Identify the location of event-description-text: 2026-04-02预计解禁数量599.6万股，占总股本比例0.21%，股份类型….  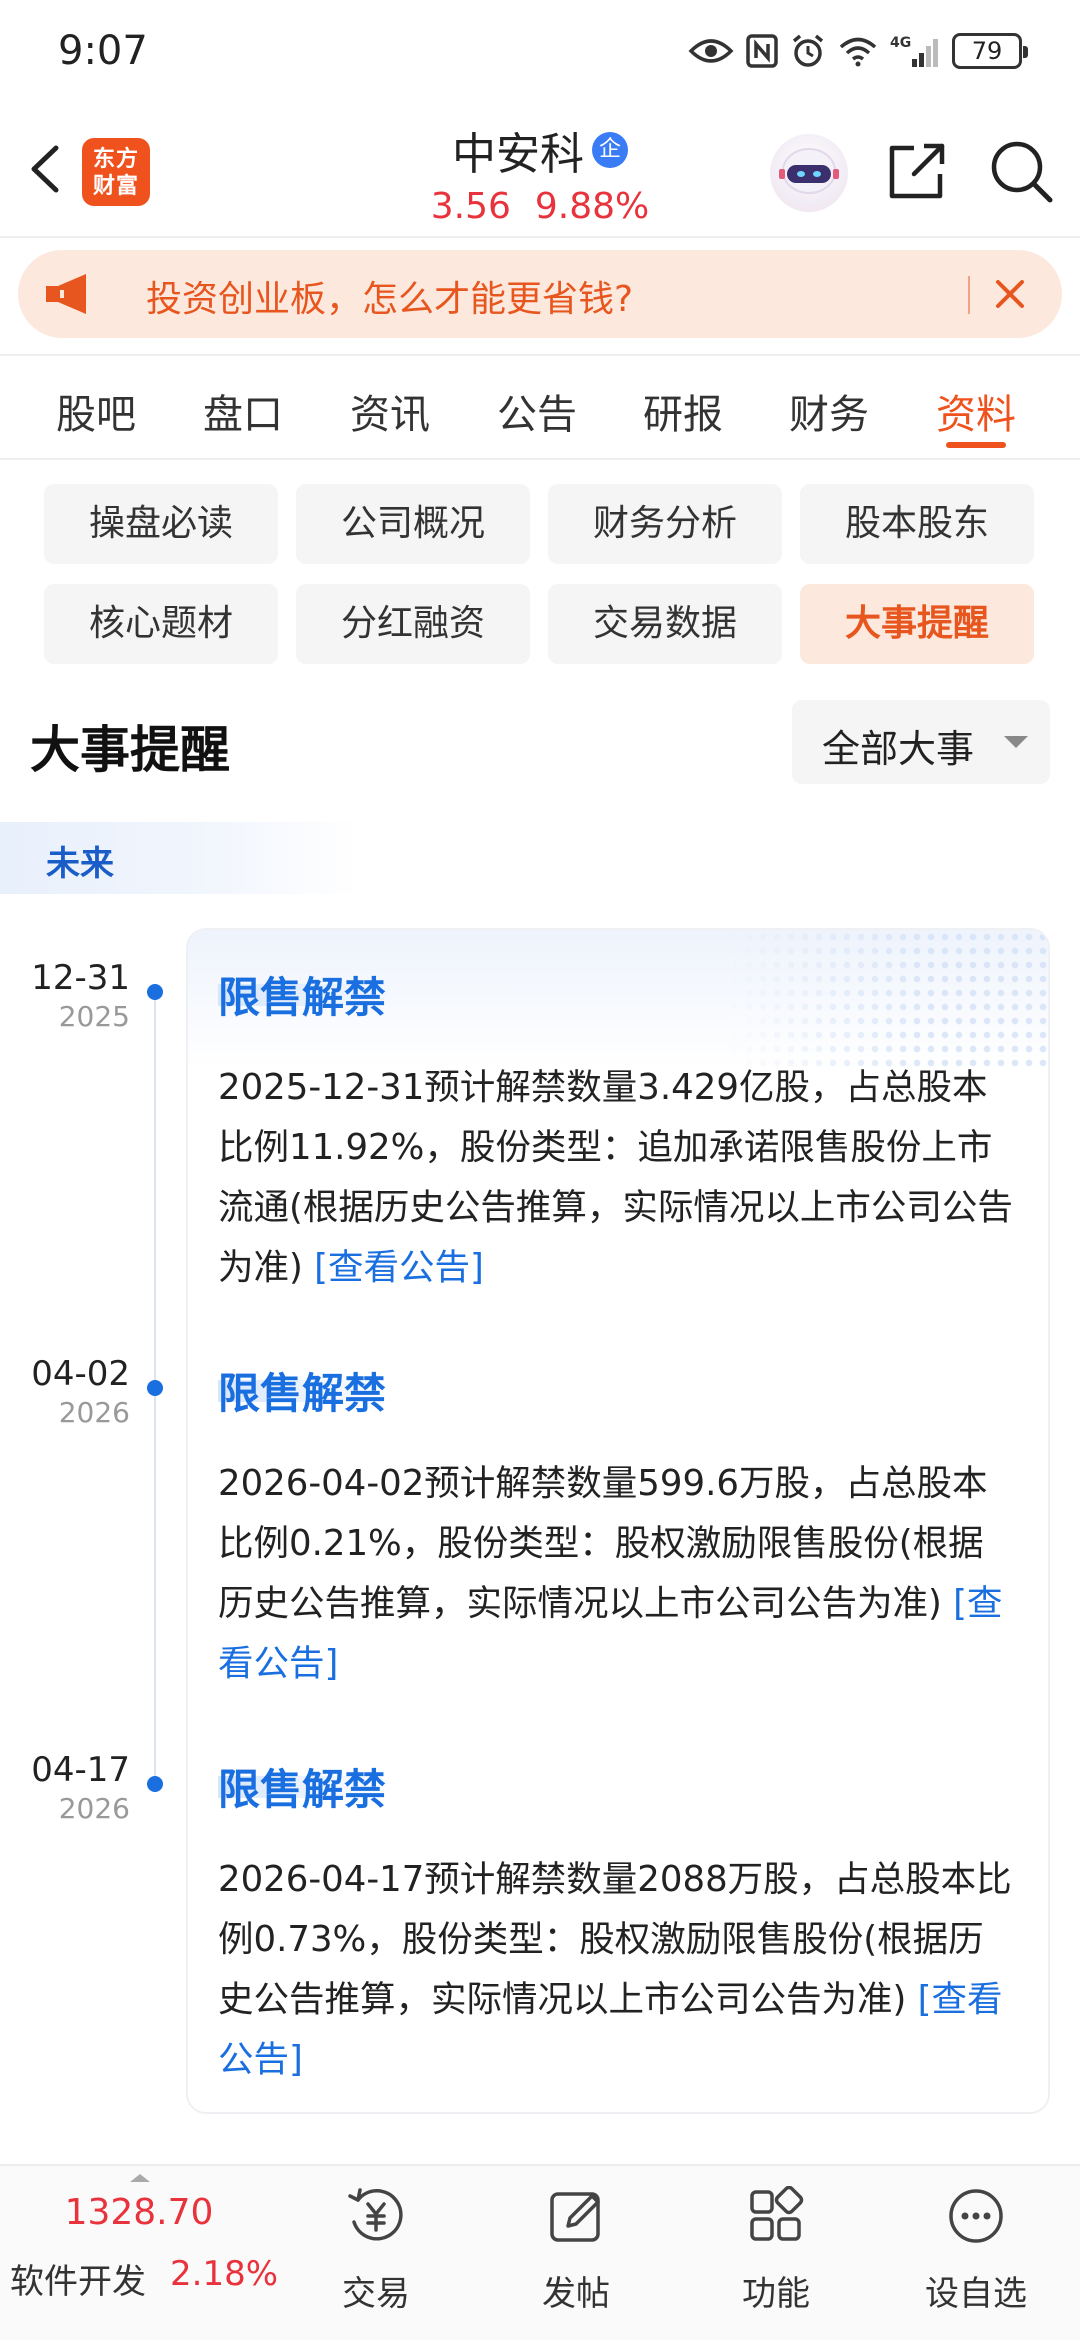
(603, 1543).